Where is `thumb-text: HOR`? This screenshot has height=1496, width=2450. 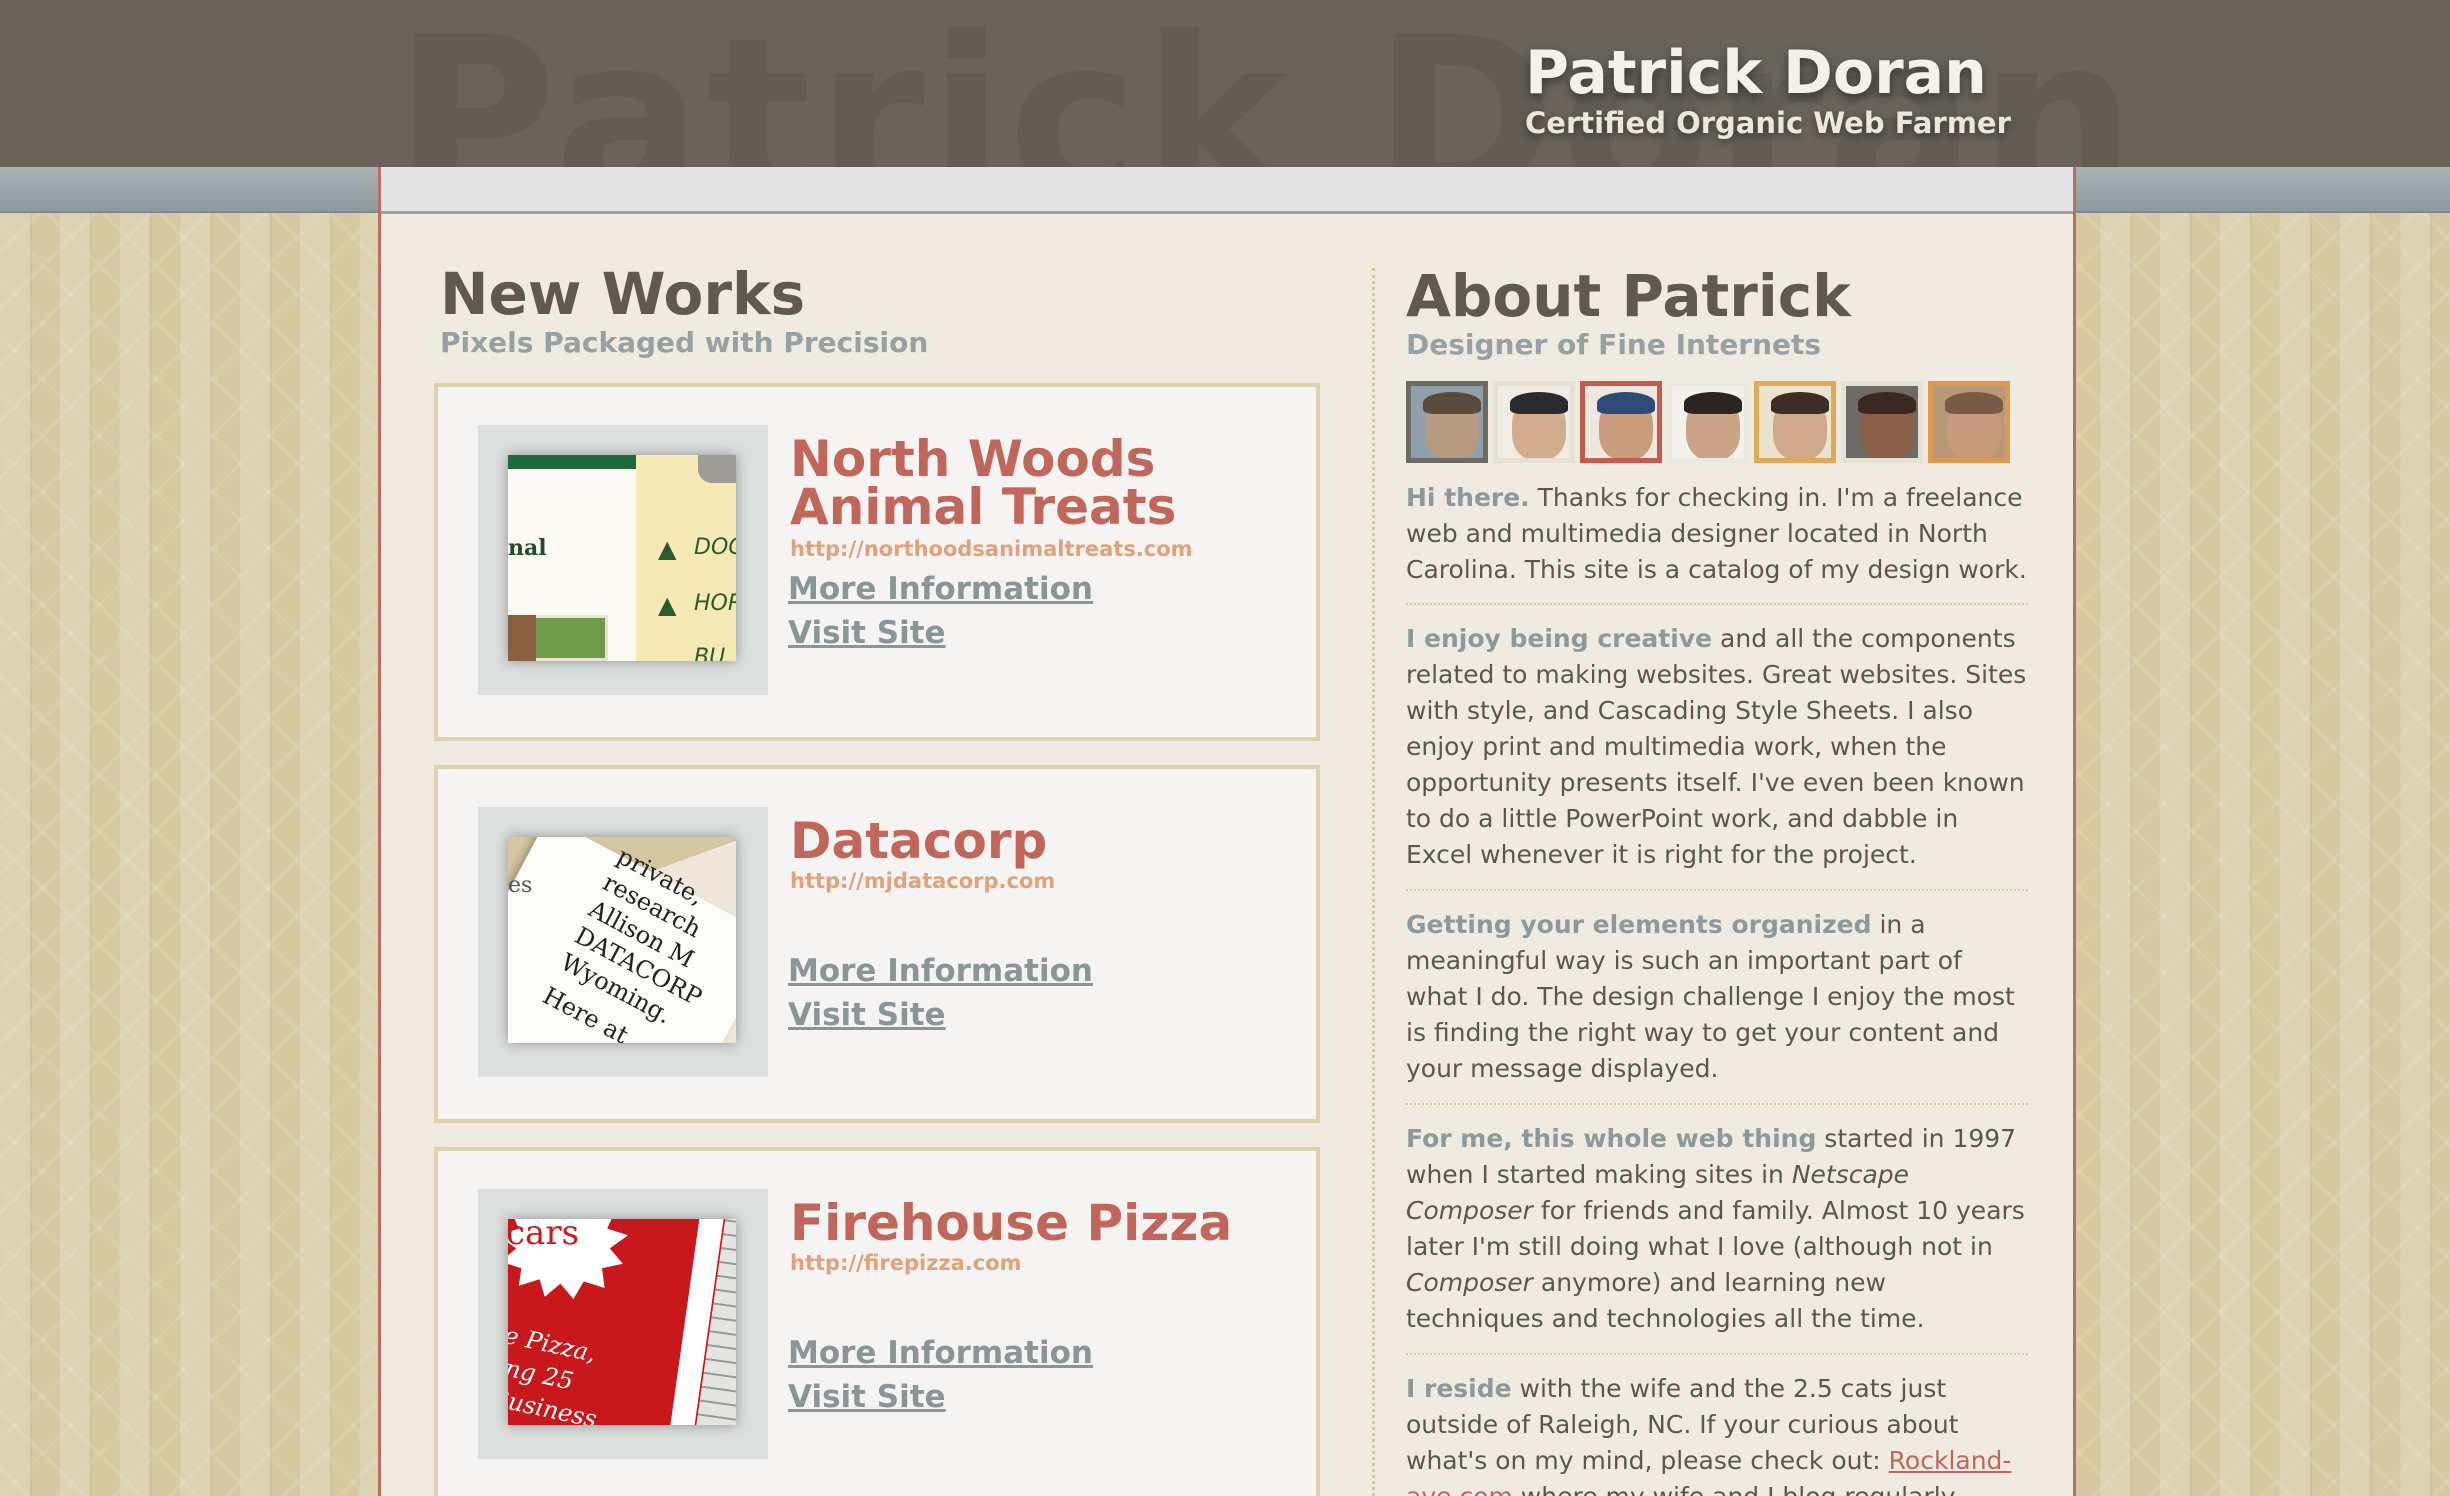
thumb-text: HOR is located at coordinates (715, 603).